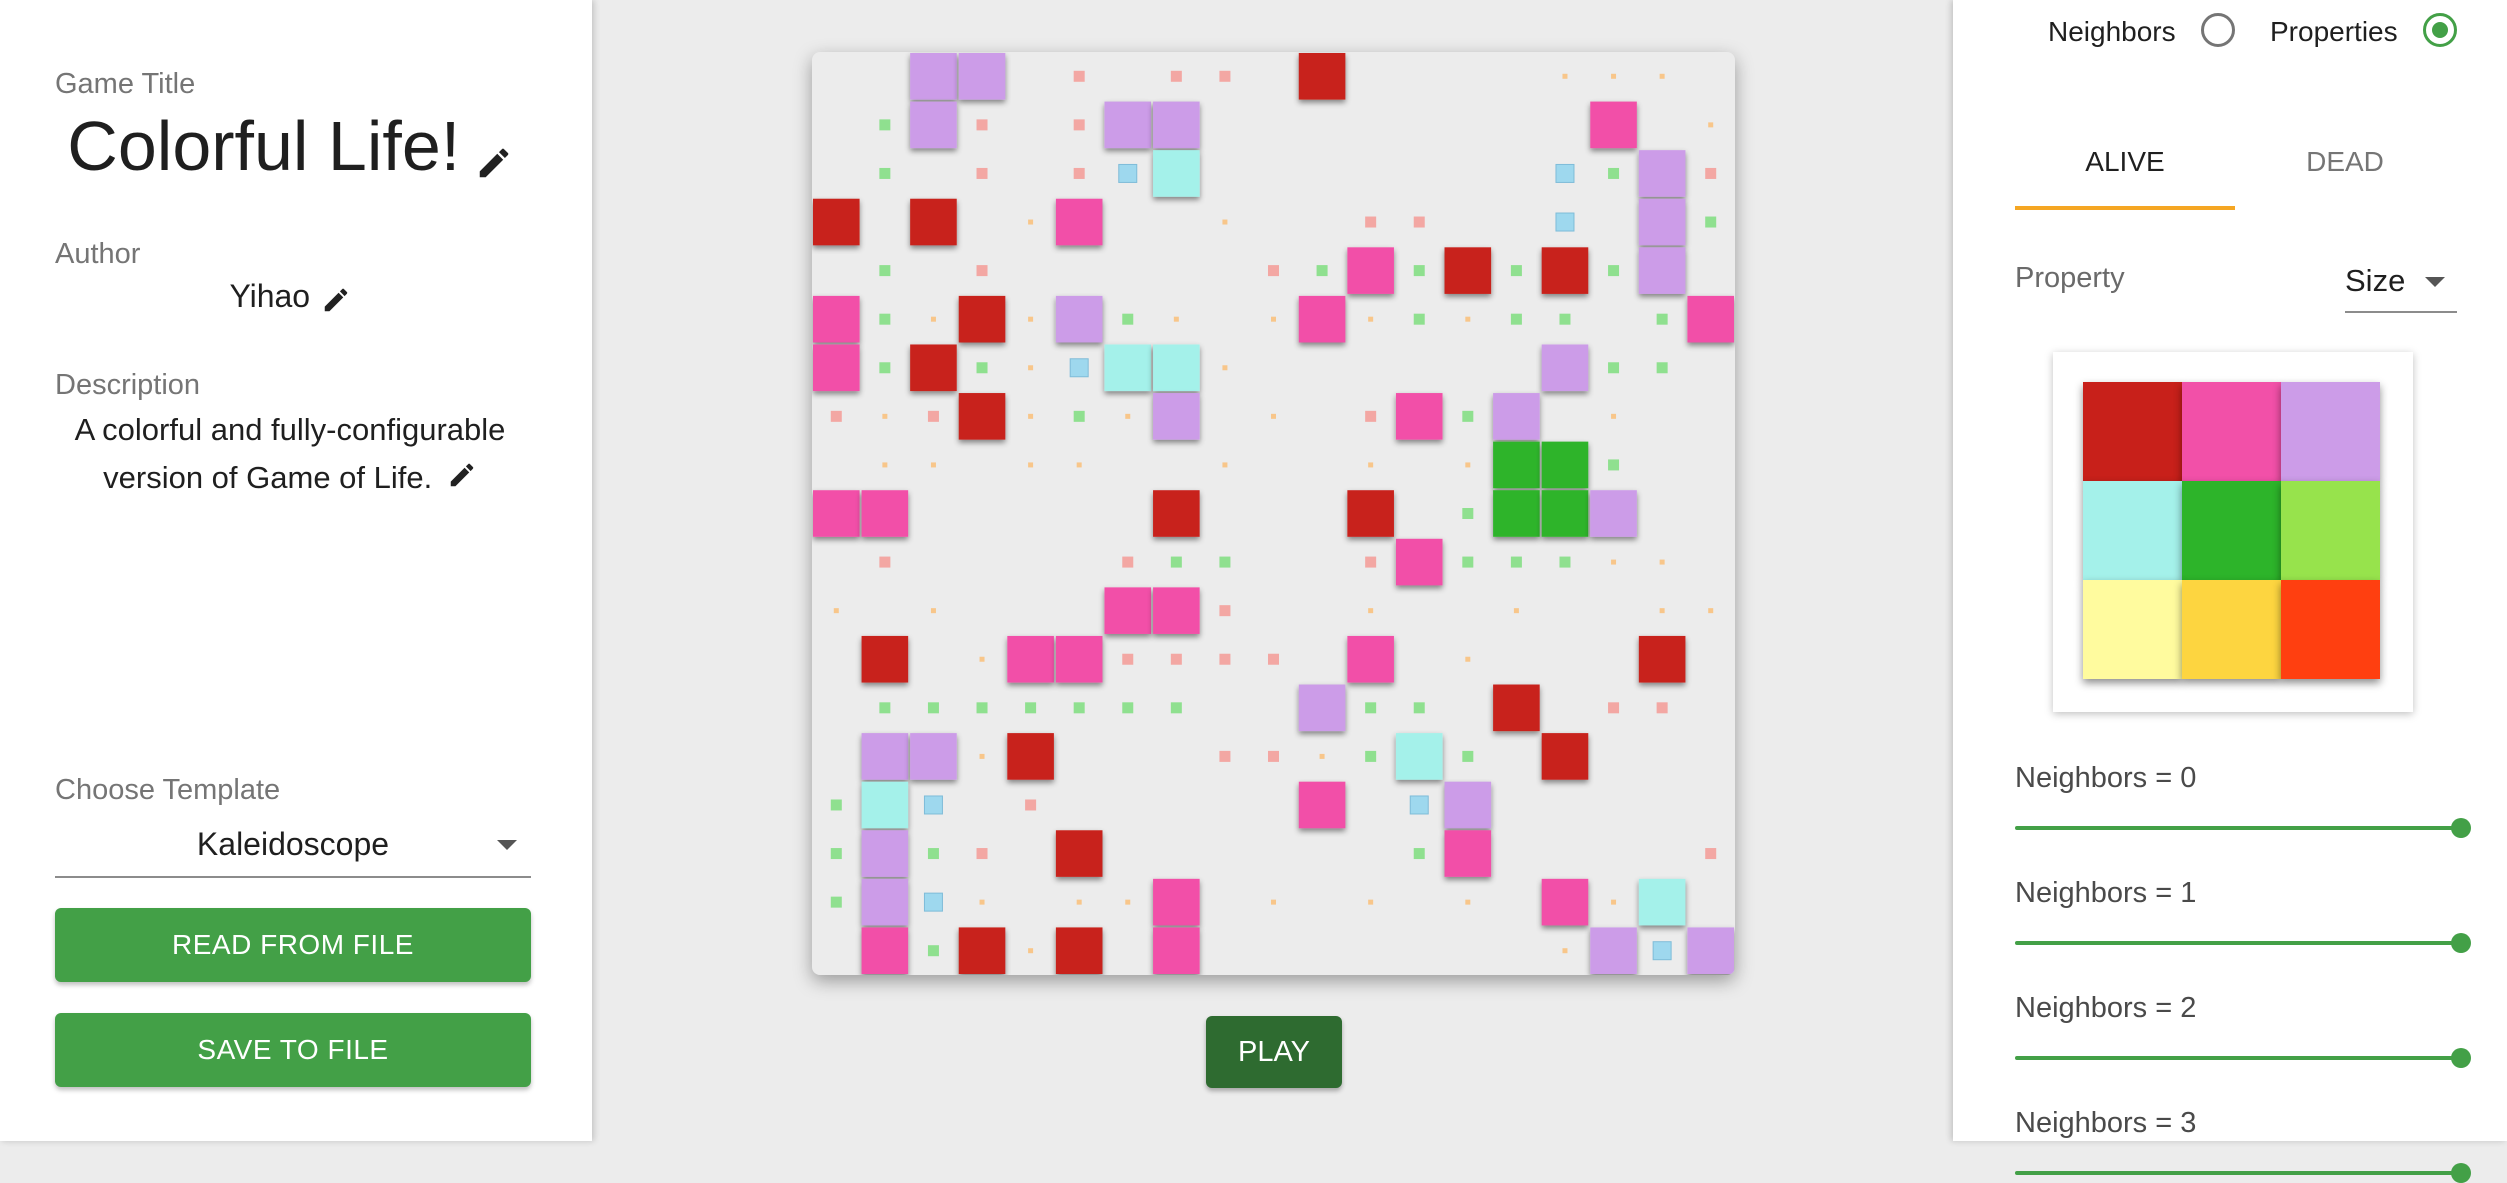 Image resolution: width=2507 pixels, height=1183 pixels. Describe the element at coordinates (2461, 943) in the screenshot. I see `slider-thumb` at that location.